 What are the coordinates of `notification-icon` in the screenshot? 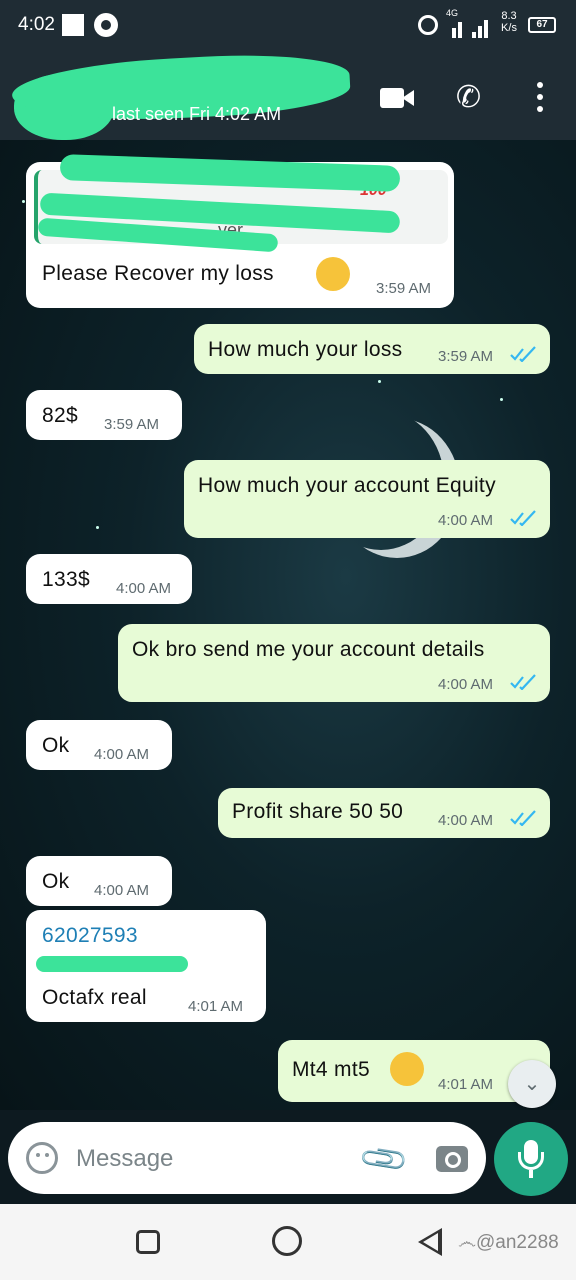 It's located at (73, 25).